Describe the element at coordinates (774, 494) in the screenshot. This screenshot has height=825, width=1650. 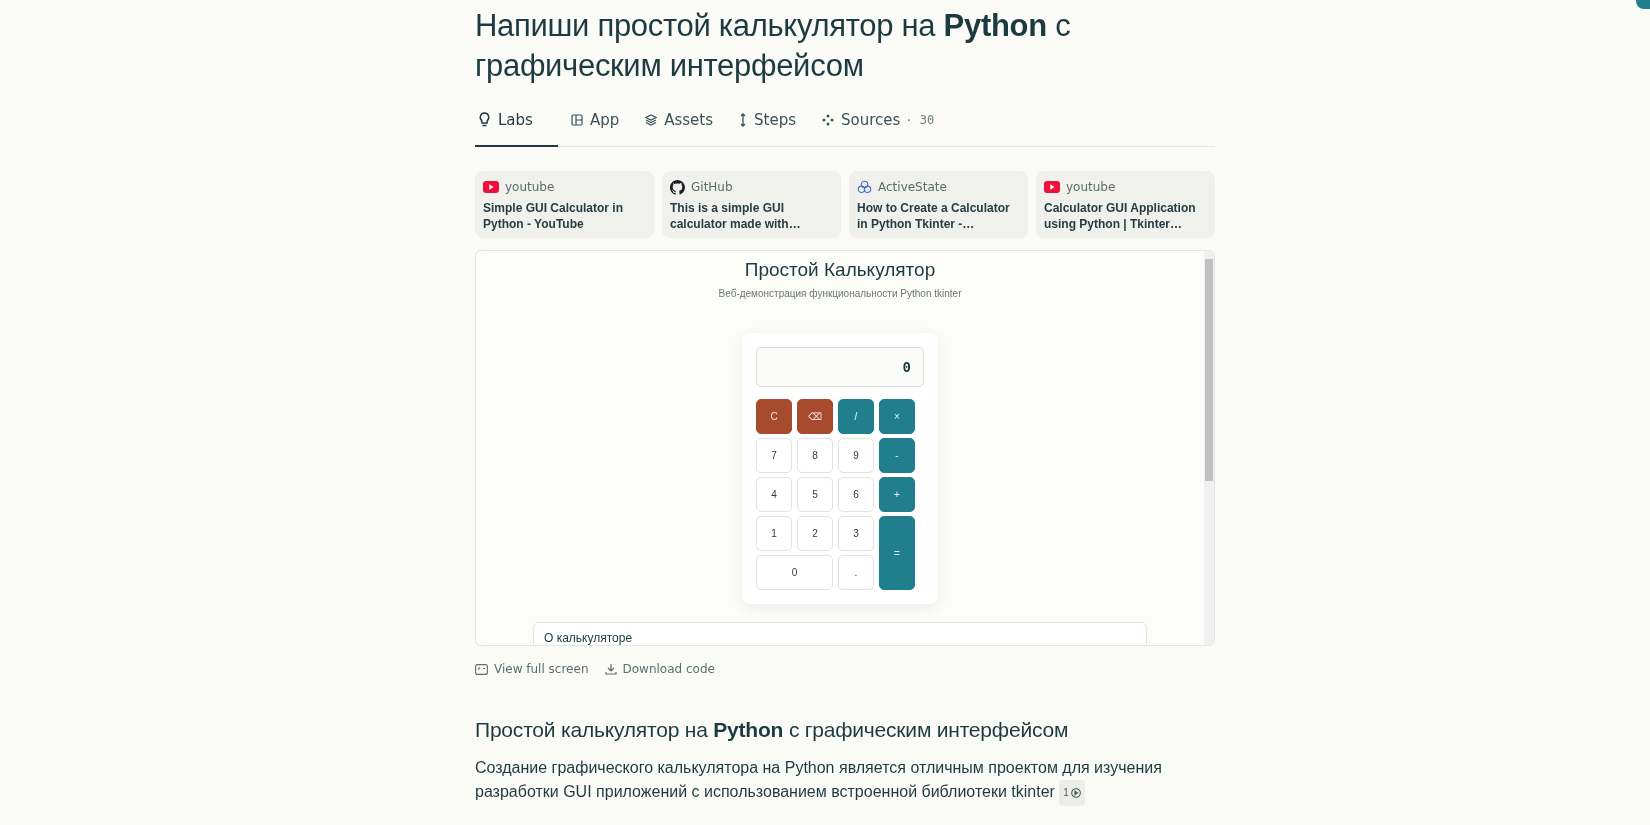
I see `calculator-key: 4` at that location.